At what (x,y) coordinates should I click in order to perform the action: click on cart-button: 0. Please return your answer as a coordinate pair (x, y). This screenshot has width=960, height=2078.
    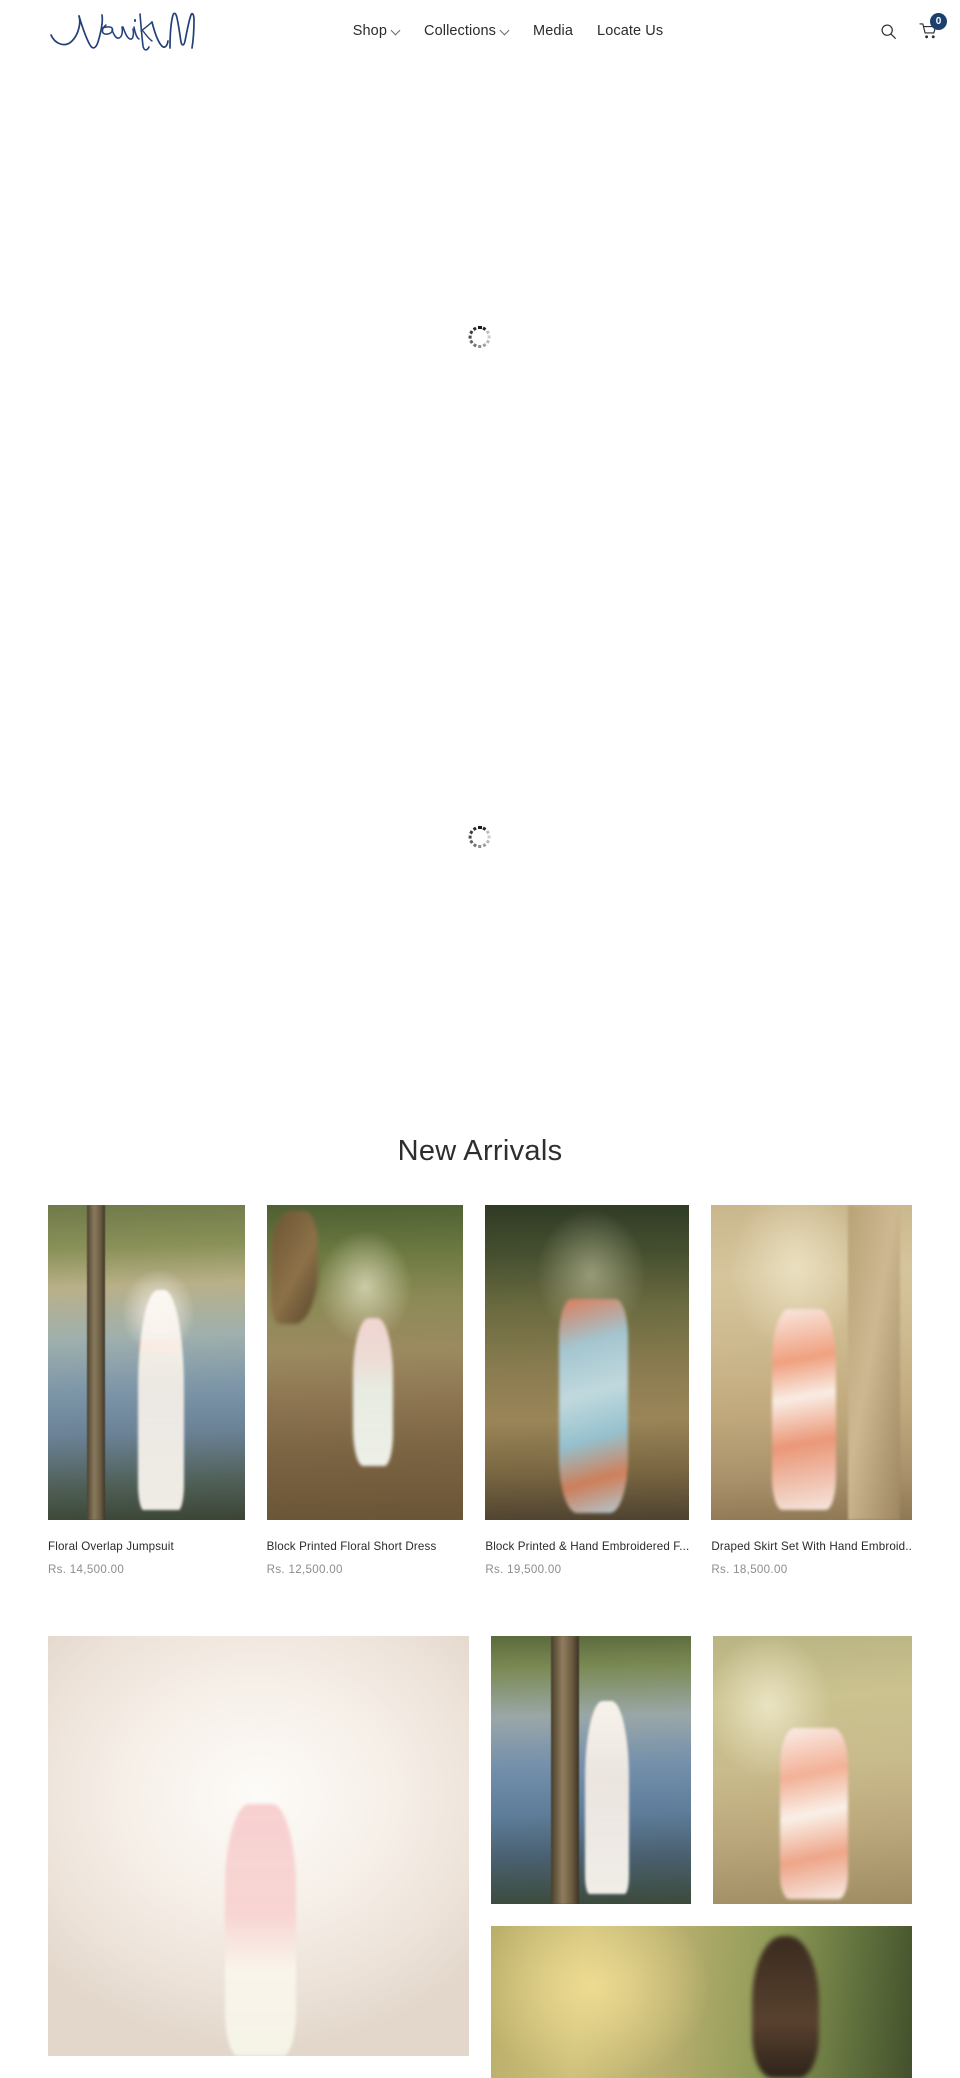
    Looking at the image, I should click on (933, 26).